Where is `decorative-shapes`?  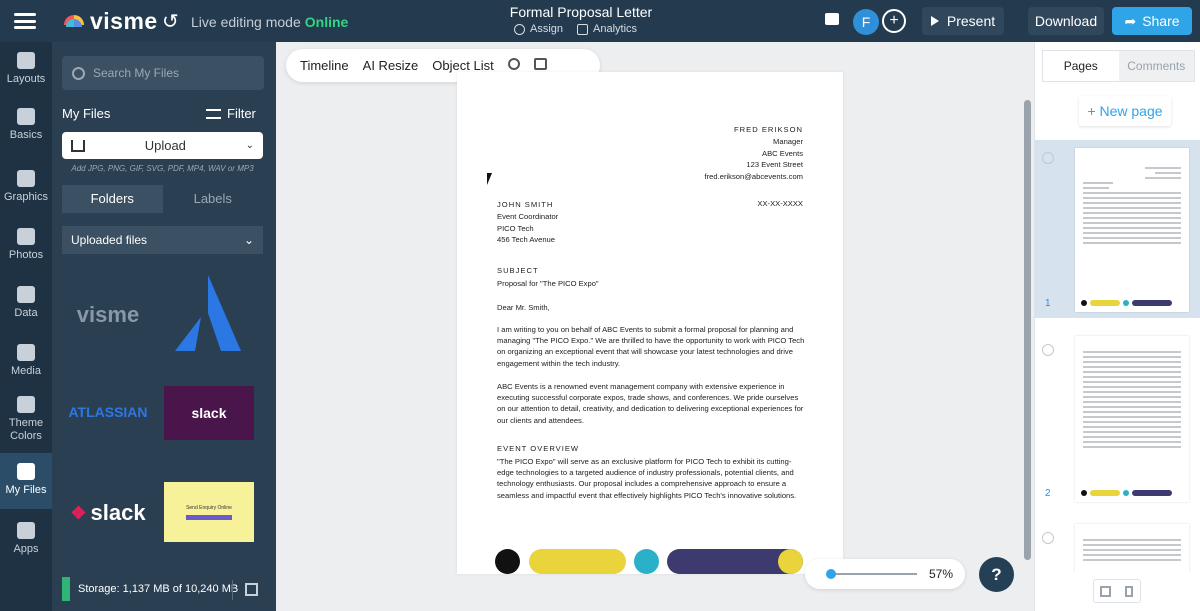
decorative-shapes is located at coordinates (650, 561).